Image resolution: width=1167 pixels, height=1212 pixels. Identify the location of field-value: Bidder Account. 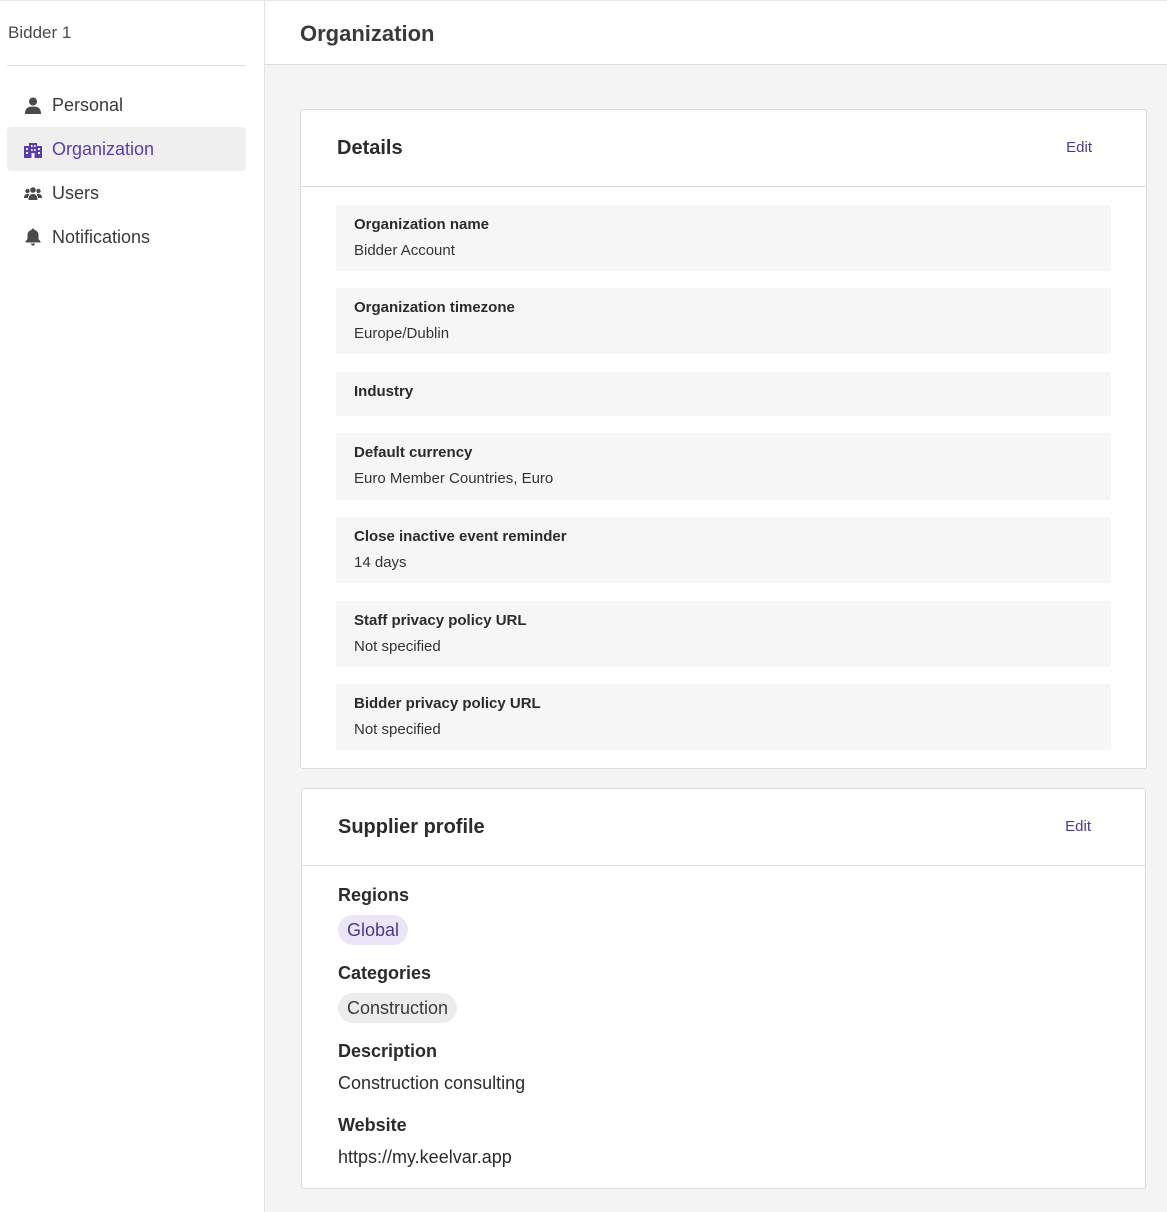
(404, 250).